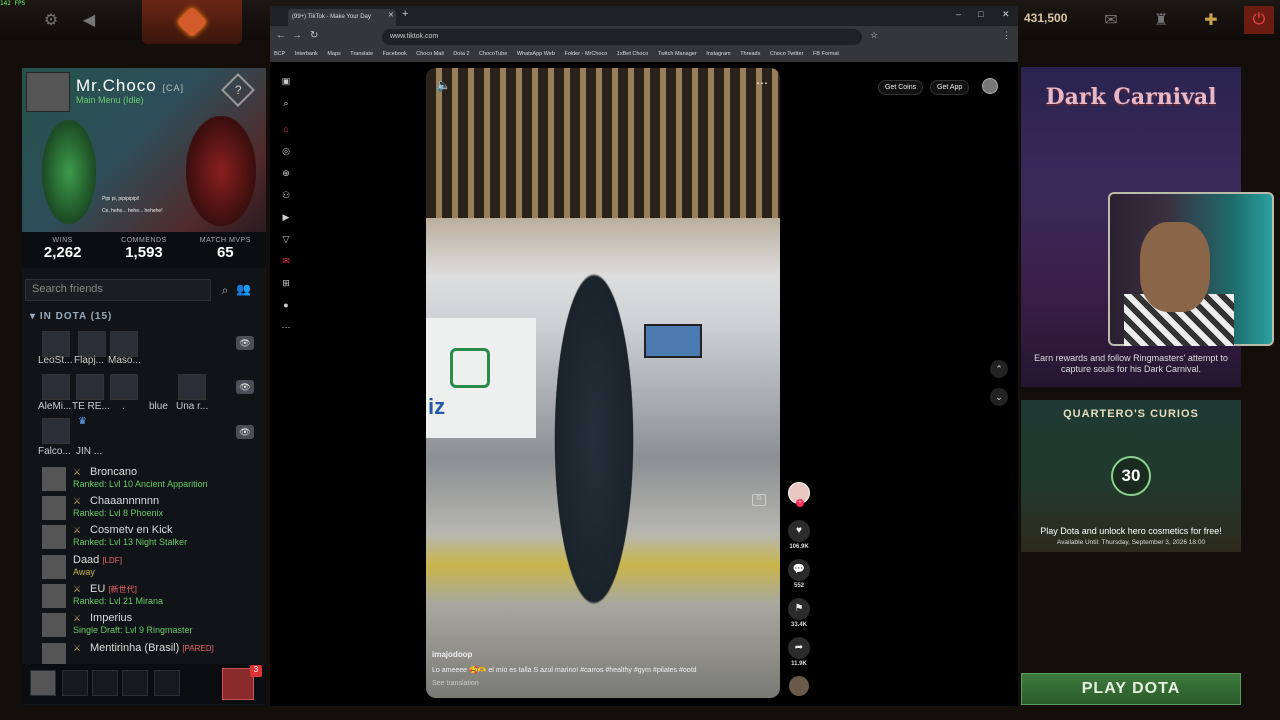 The image size is (1280, 720). Describe the element at coordinates (238, 90) in the screenshot. I see `rank-badge-icon: ?` at that location.